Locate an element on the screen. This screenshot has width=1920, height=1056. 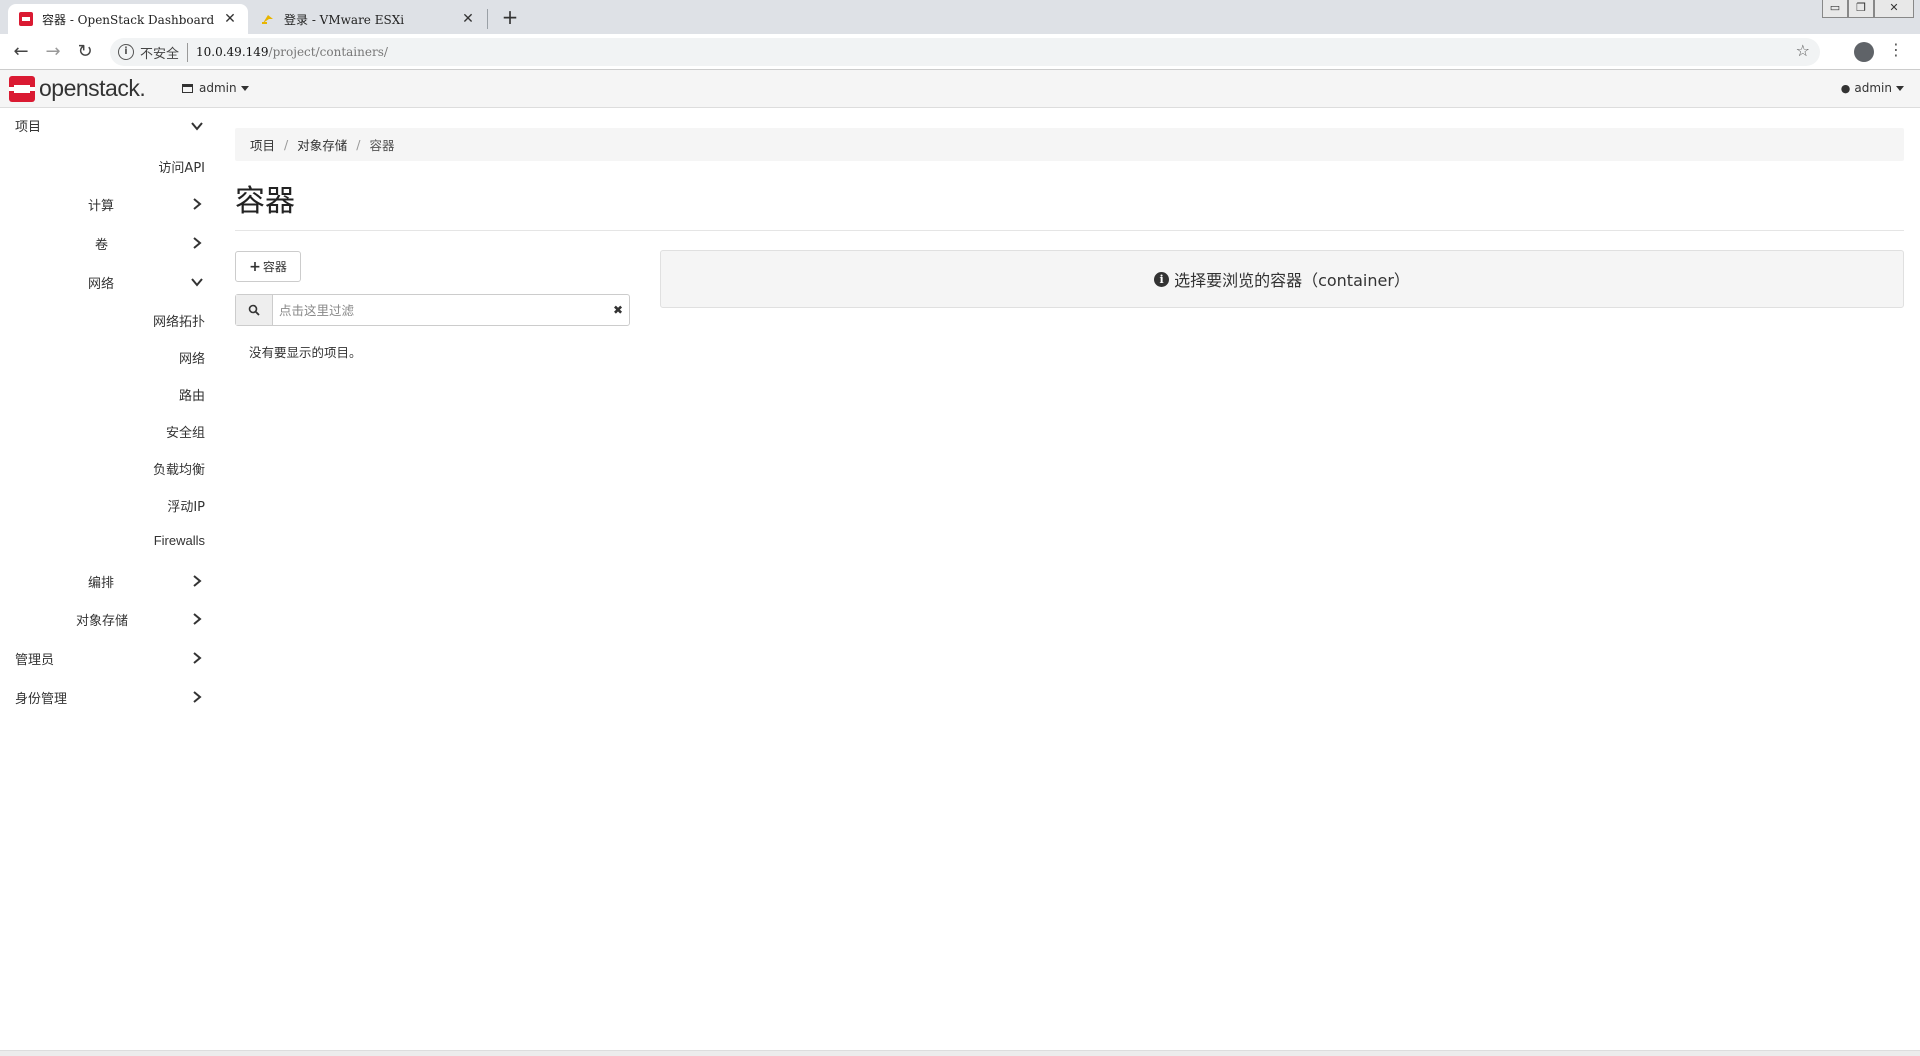
site-info-icon: i is located at coordinates (126, 52).